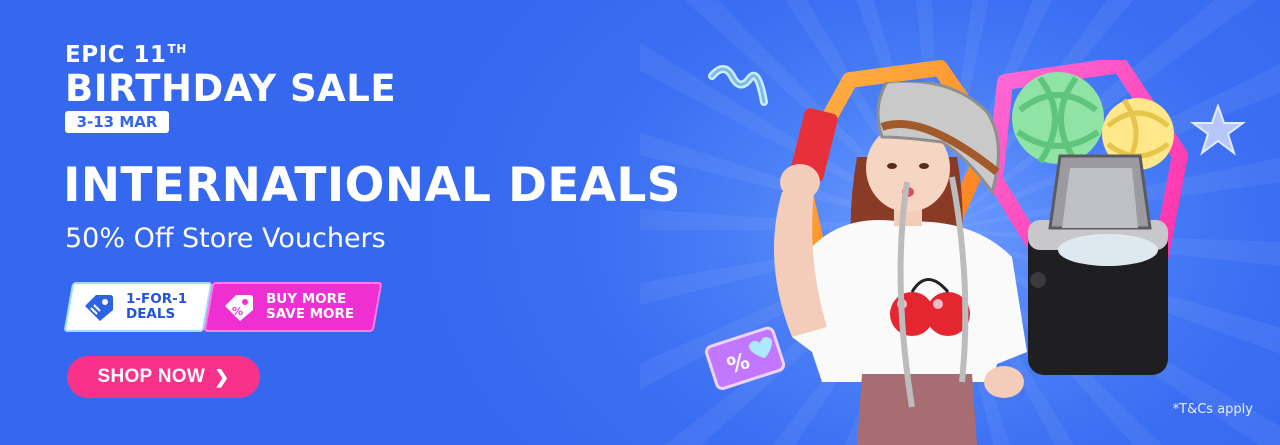 This screenshot has width=1280, height=445. I want to click on star-decoration, so click(1218, 130).